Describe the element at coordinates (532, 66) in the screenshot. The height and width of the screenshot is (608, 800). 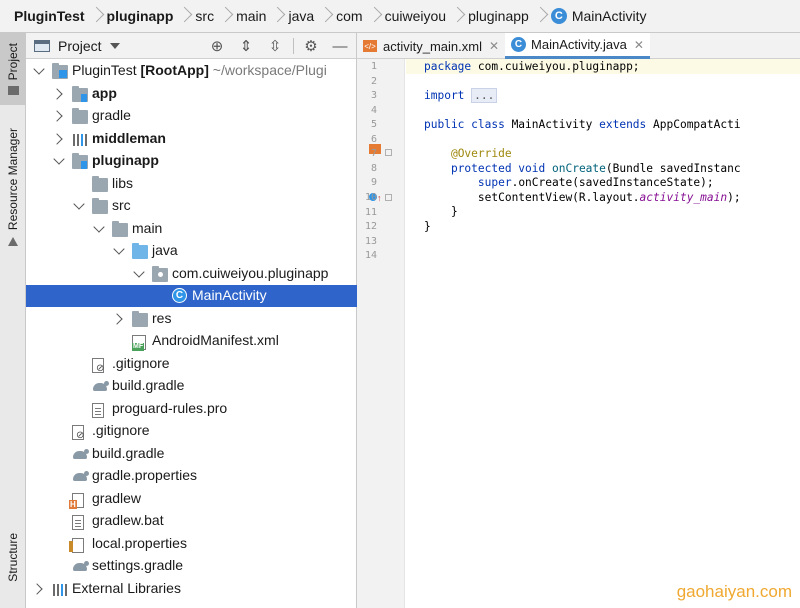
I see `code-line-1: package com.cuiweiyou.pluginapp;` at that location.